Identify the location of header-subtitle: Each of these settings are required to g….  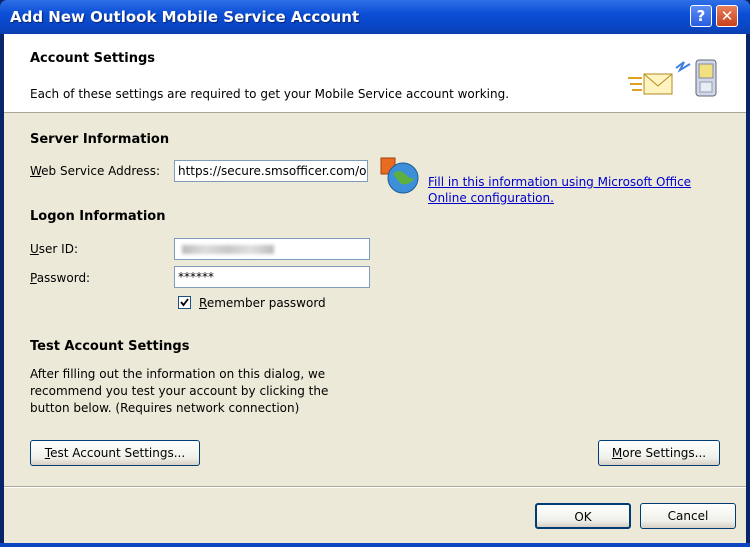
(270, 94).